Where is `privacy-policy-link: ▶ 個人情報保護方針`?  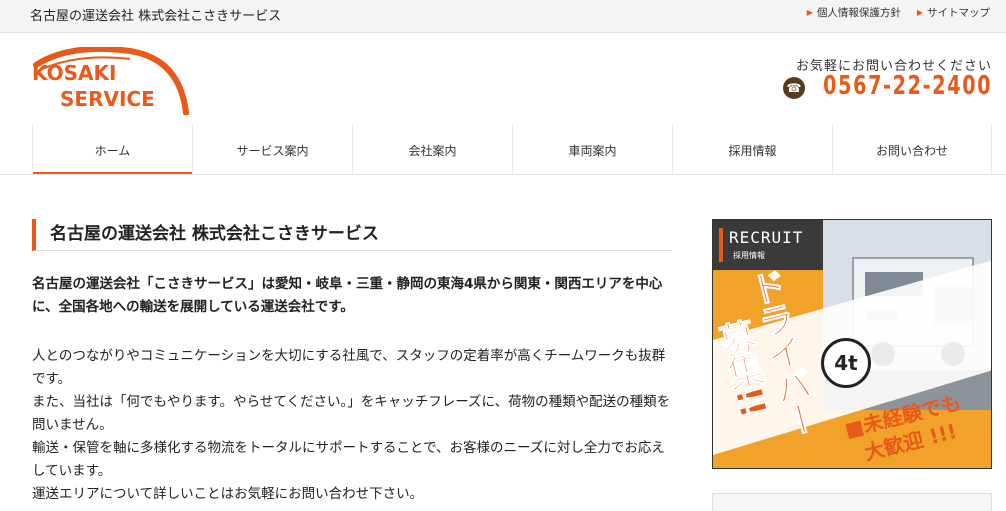 privacy-policy-link: ▶ 個人情報保護方針 is located at coordinates (854, 12).